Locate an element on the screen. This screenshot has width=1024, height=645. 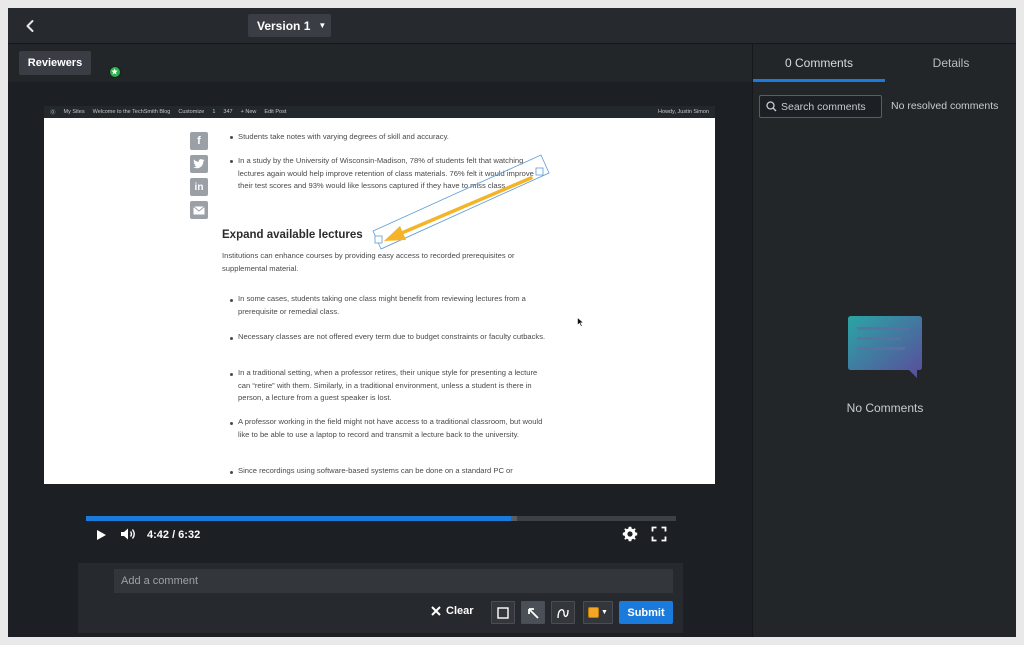
playback-progress-bar is located at coordinates (381, 518).